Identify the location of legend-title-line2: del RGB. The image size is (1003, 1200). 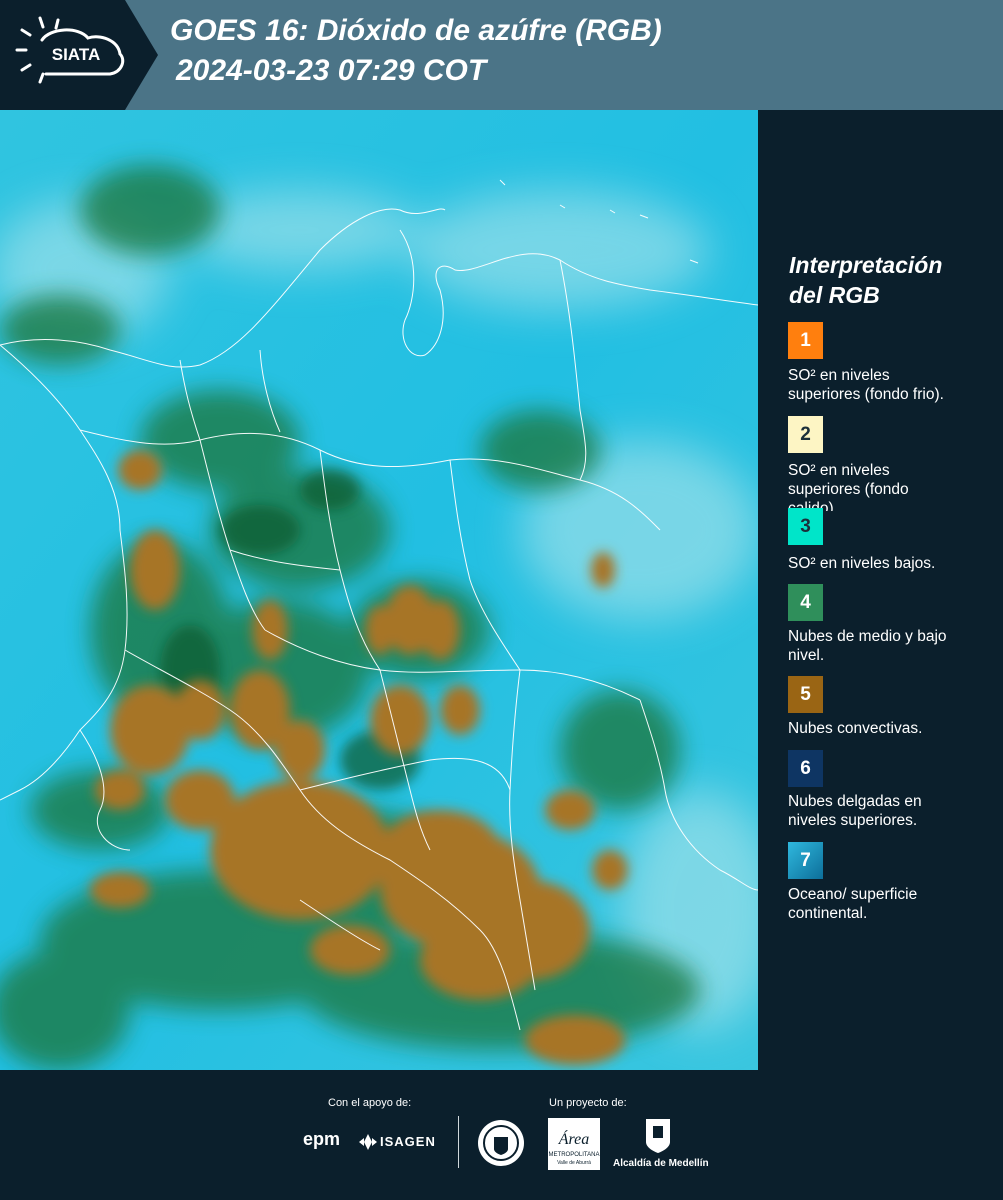
(834, 295).